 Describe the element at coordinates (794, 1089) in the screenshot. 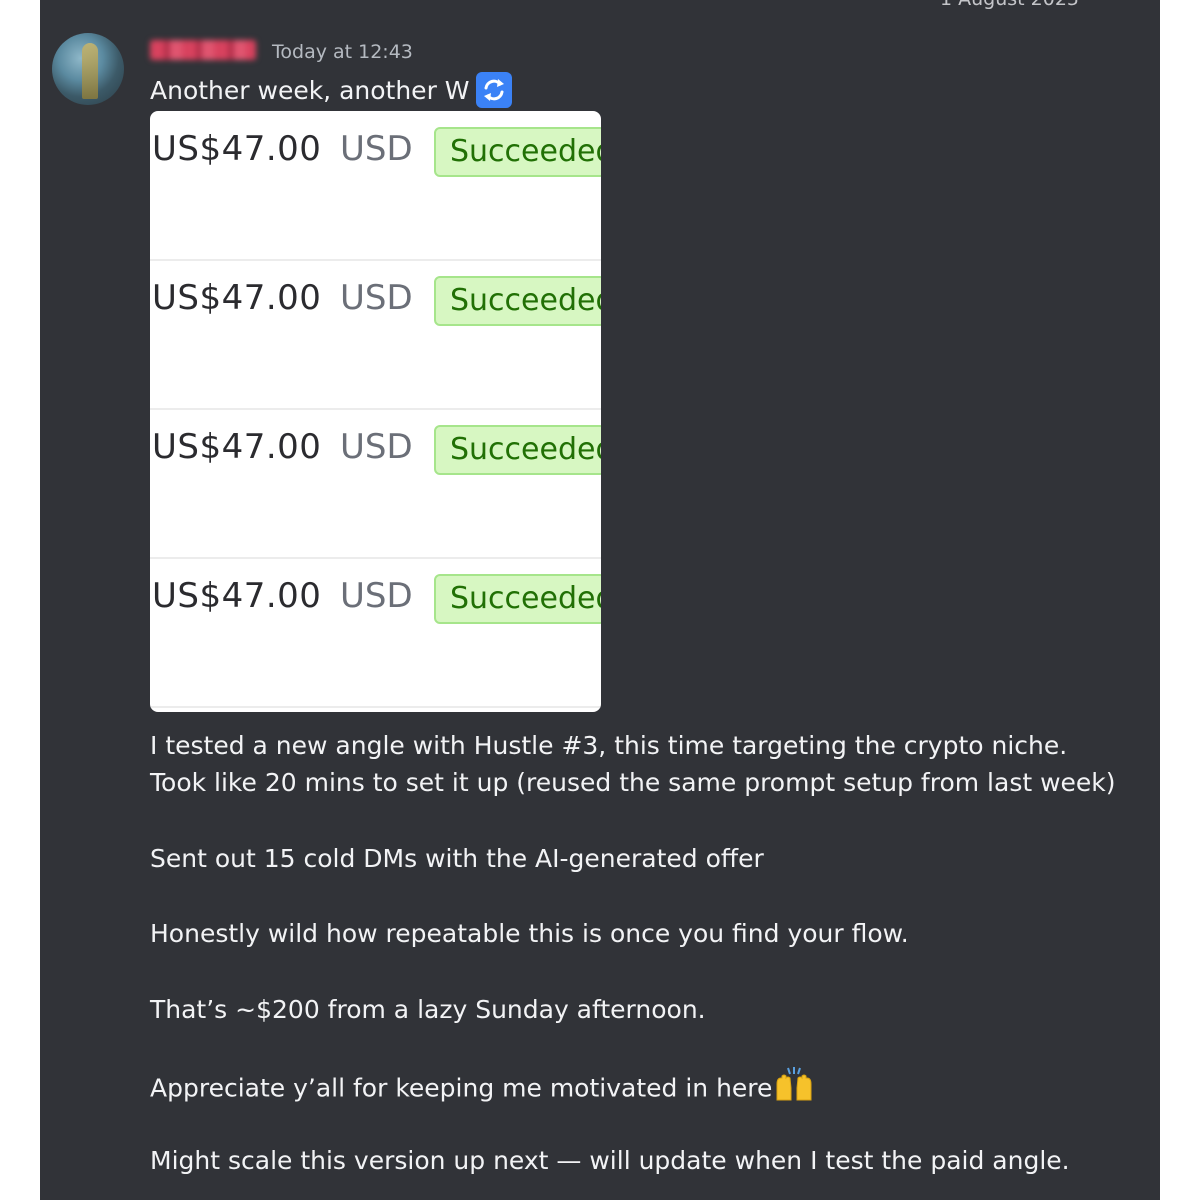

I see `raising-hands-emoji-icon` at that location.